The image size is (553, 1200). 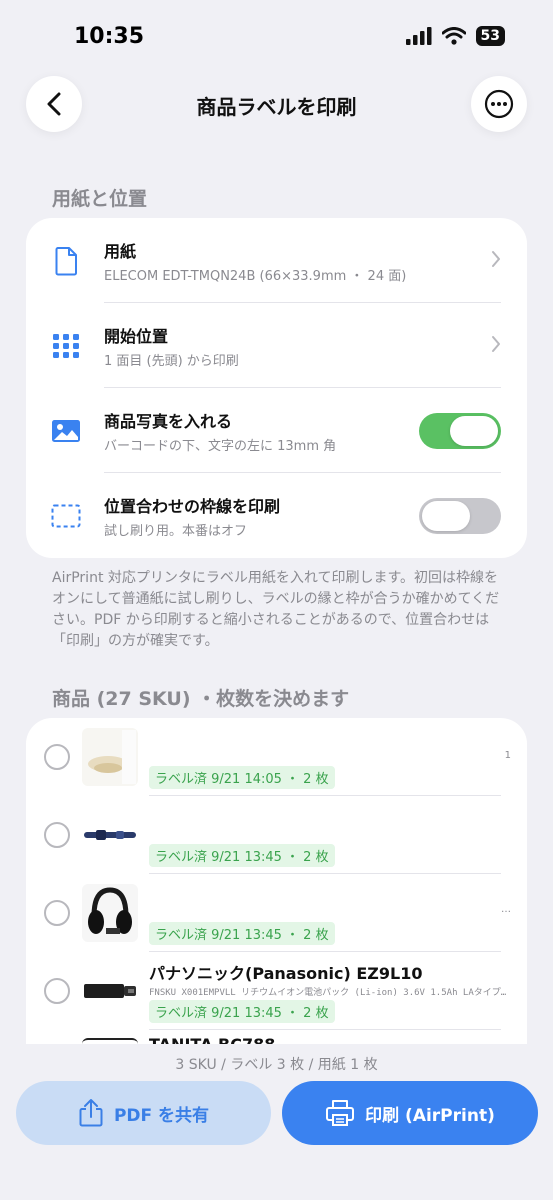 I want to click on photo-toggle, so click(x=460, y=431).